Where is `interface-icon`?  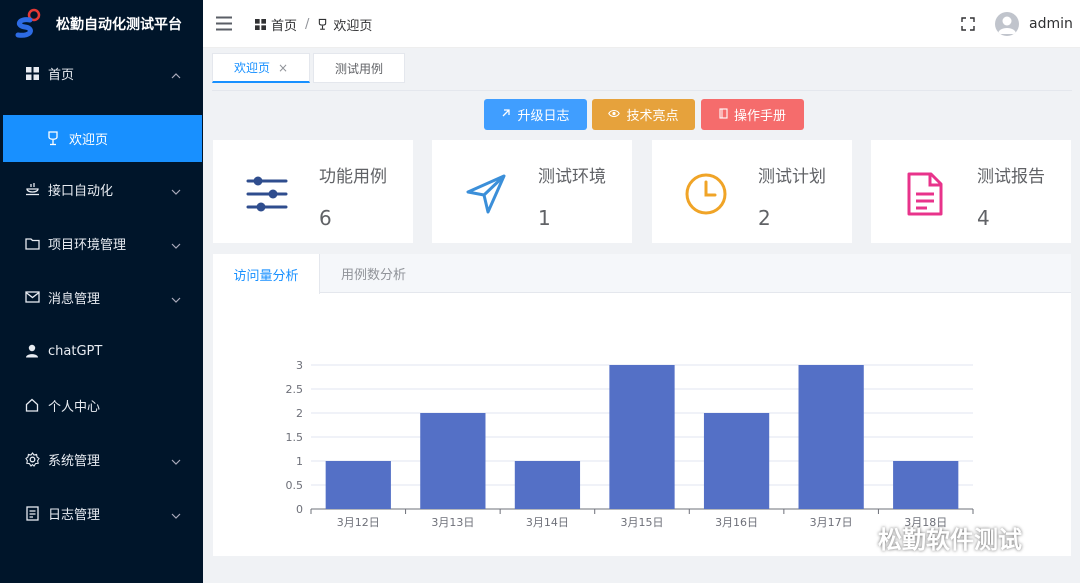 interface-icon is located at coordinates (32, 189).